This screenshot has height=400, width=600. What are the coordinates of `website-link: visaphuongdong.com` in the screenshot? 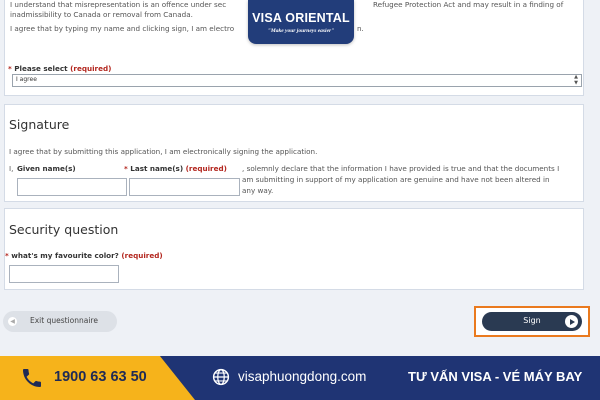 It's located at (302, 376).